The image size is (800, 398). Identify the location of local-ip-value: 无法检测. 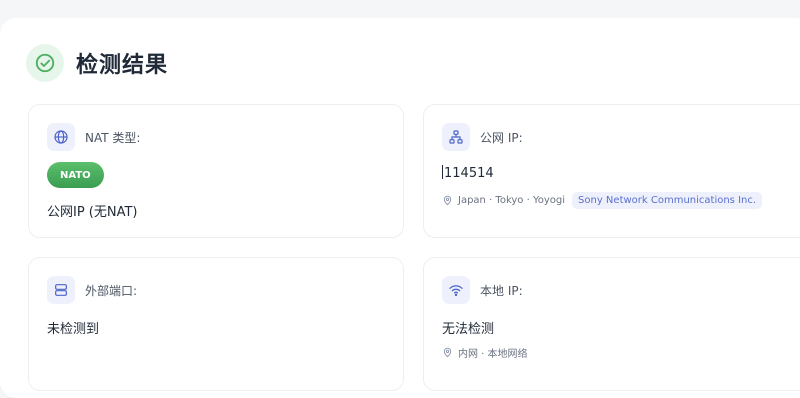
(468, 329).